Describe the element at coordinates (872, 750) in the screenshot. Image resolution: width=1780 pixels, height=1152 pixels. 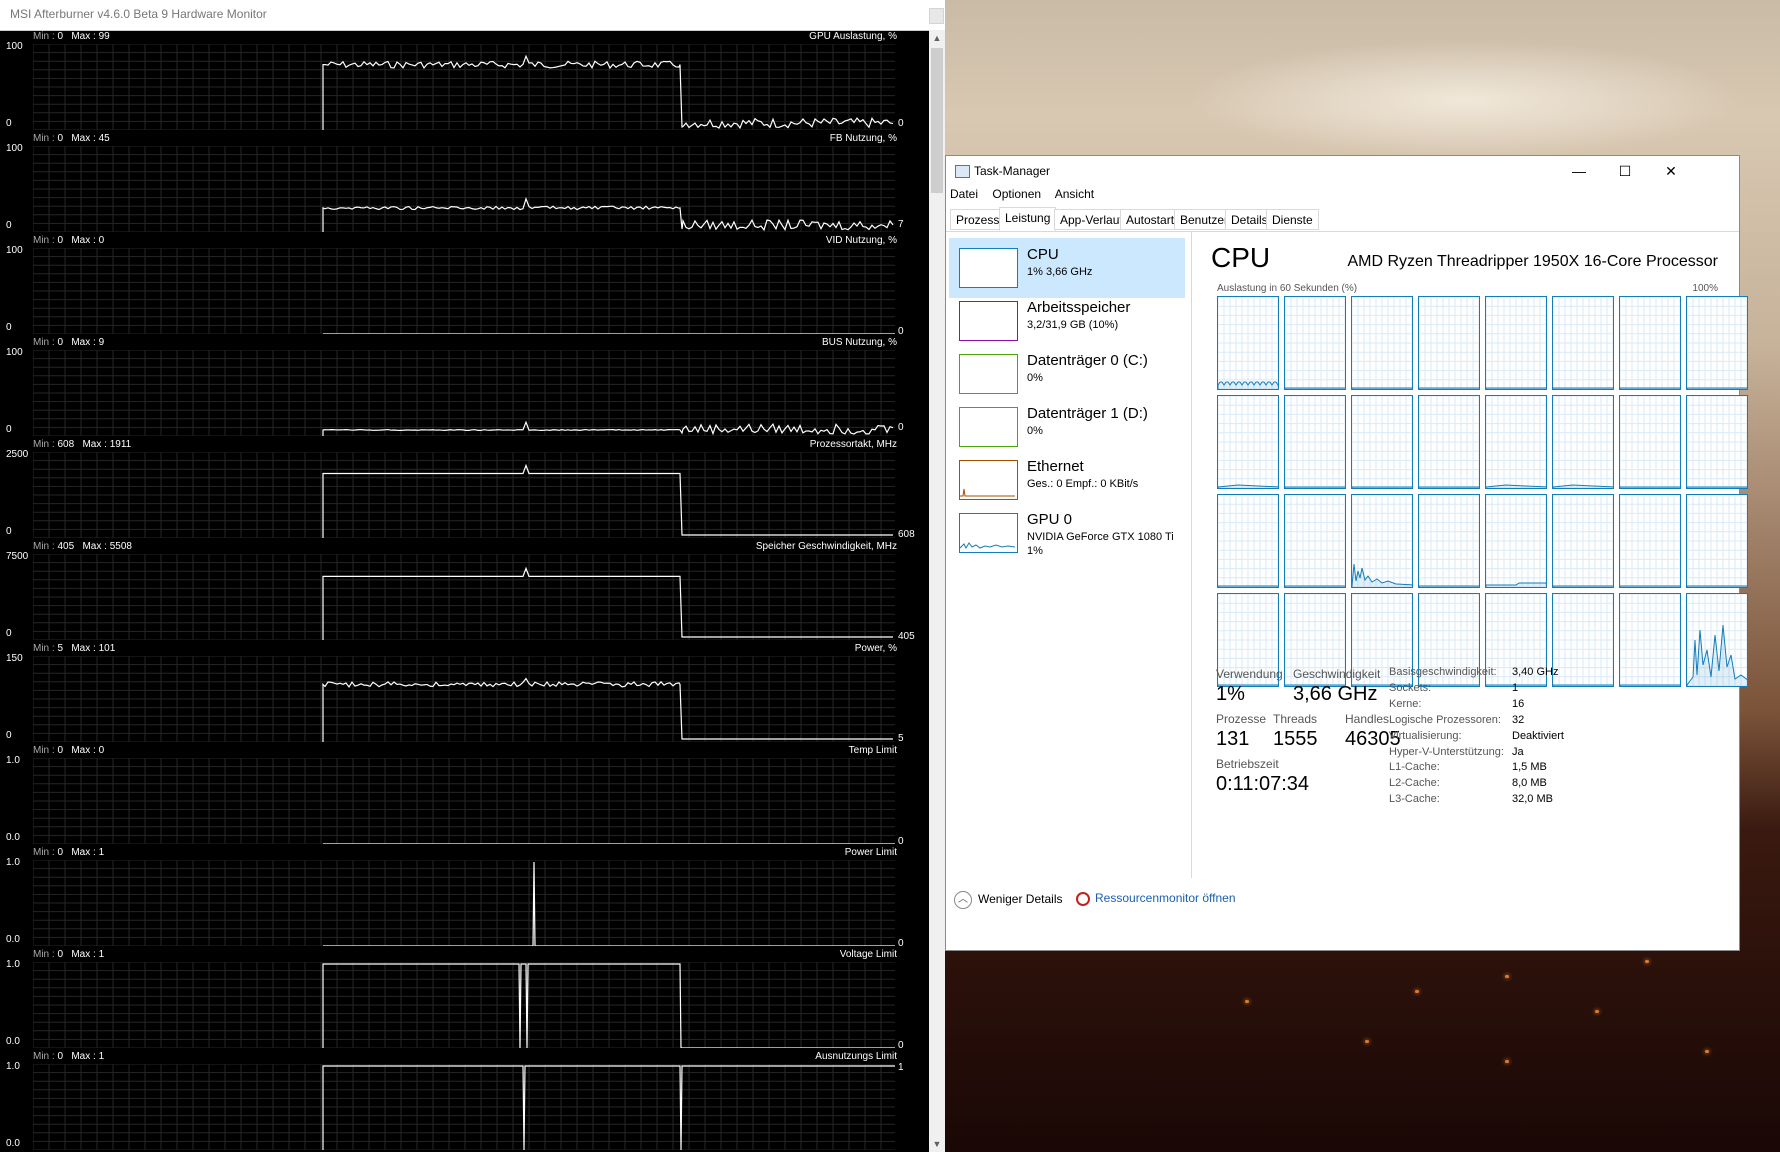
I see `graph-title: Temp Limit` at that location.